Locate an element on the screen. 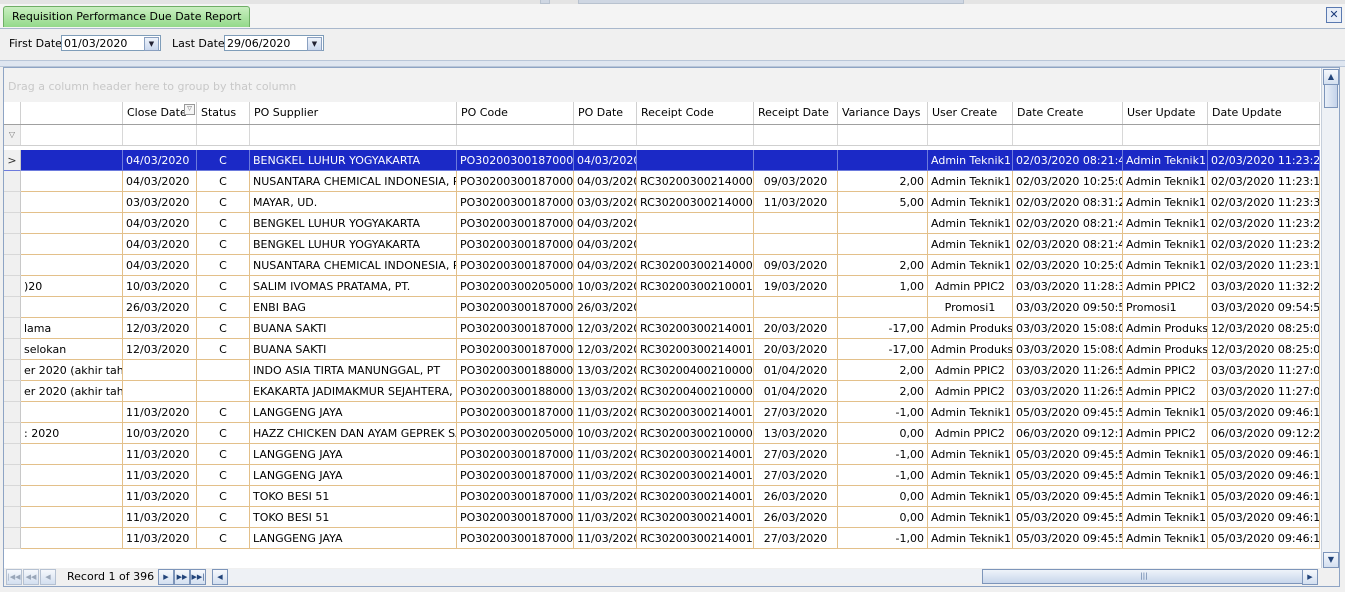 The width and height of the screenshot is (1345, 592). row-indicator: > is located at coordinates (12, 160).